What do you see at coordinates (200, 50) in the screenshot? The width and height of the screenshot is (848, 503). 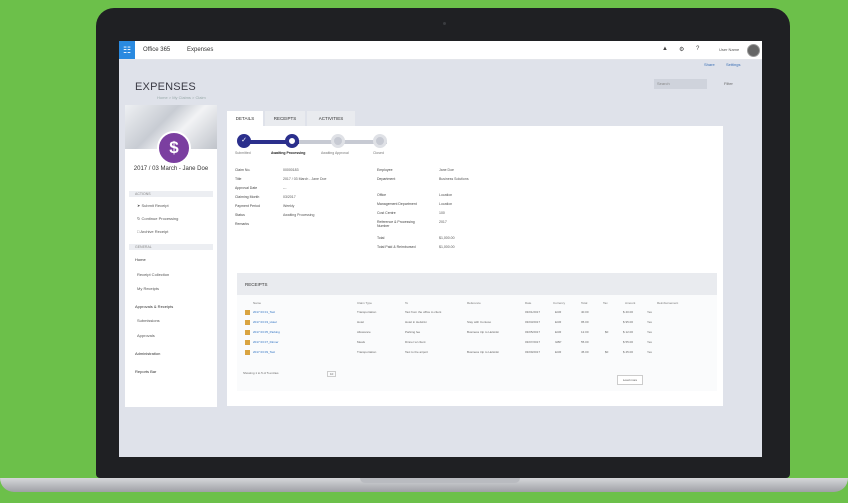 I see `module-title: Expenses` at bounding box center [200, 50].